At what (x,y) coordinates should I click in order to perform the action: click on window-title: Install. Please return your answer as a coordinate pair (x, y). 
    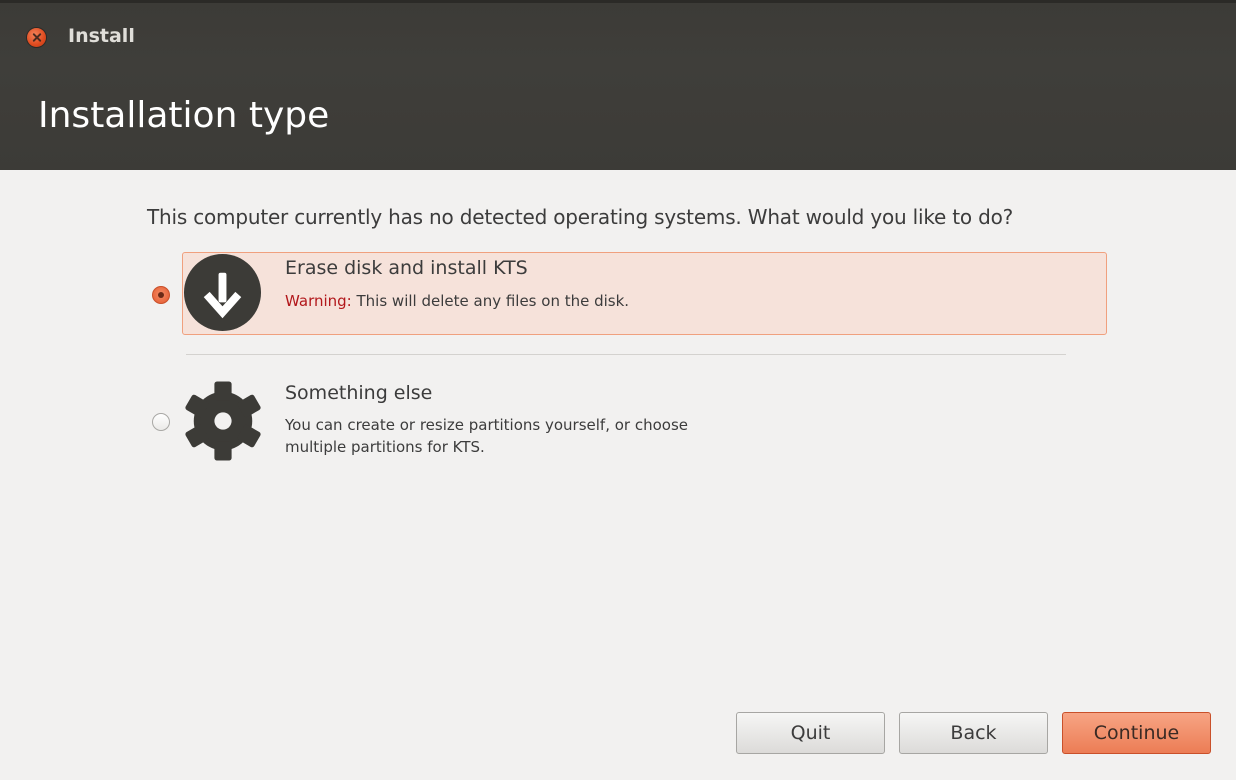
    Looking at the image, I should click on (101, 36).